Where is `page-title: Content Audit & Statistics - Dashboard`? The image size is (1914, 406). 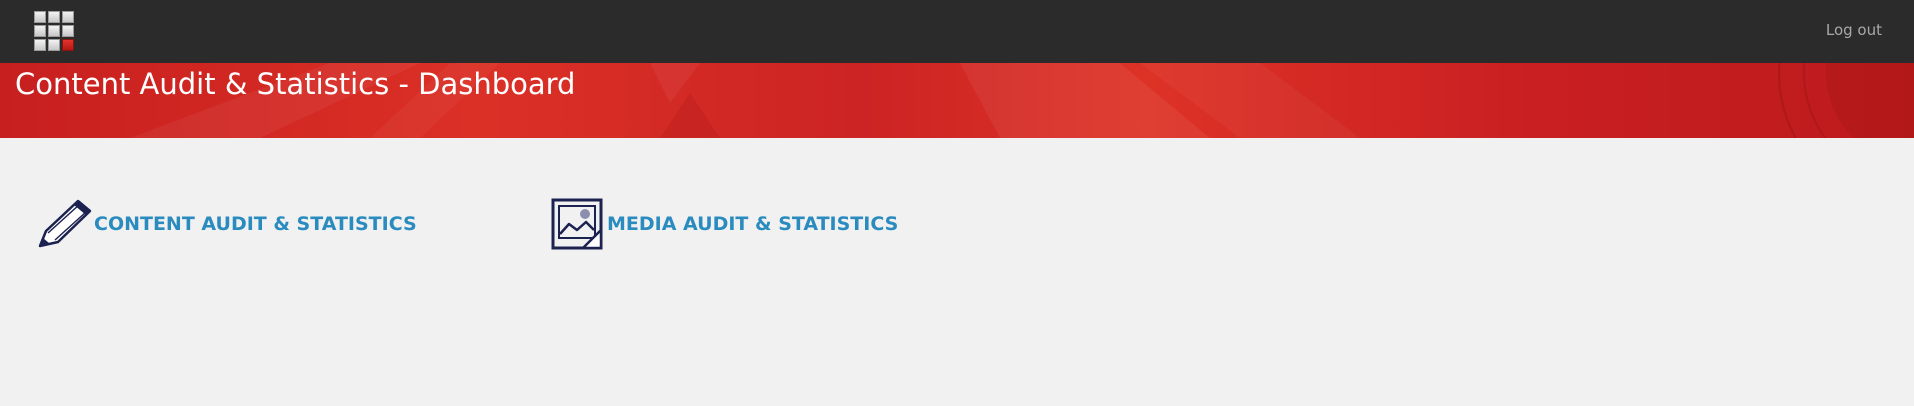 page-title: Content Audit & Statistics - Dashboard is located at coordinates (295, 84).